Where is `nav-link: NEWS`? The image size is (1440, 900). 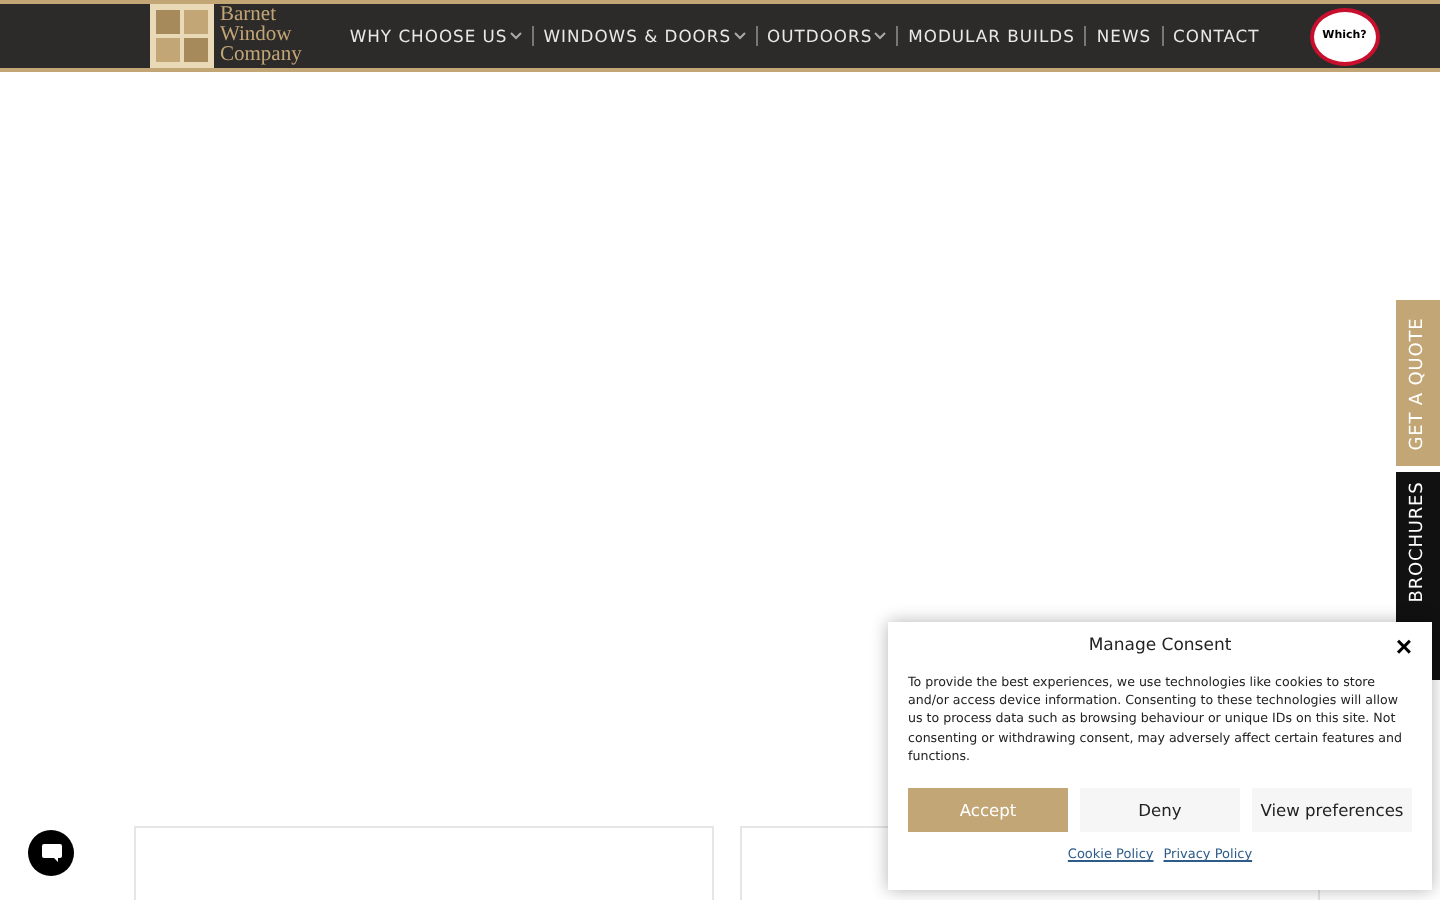 nav-link: NEWS is located at coordinates (1124, 36).